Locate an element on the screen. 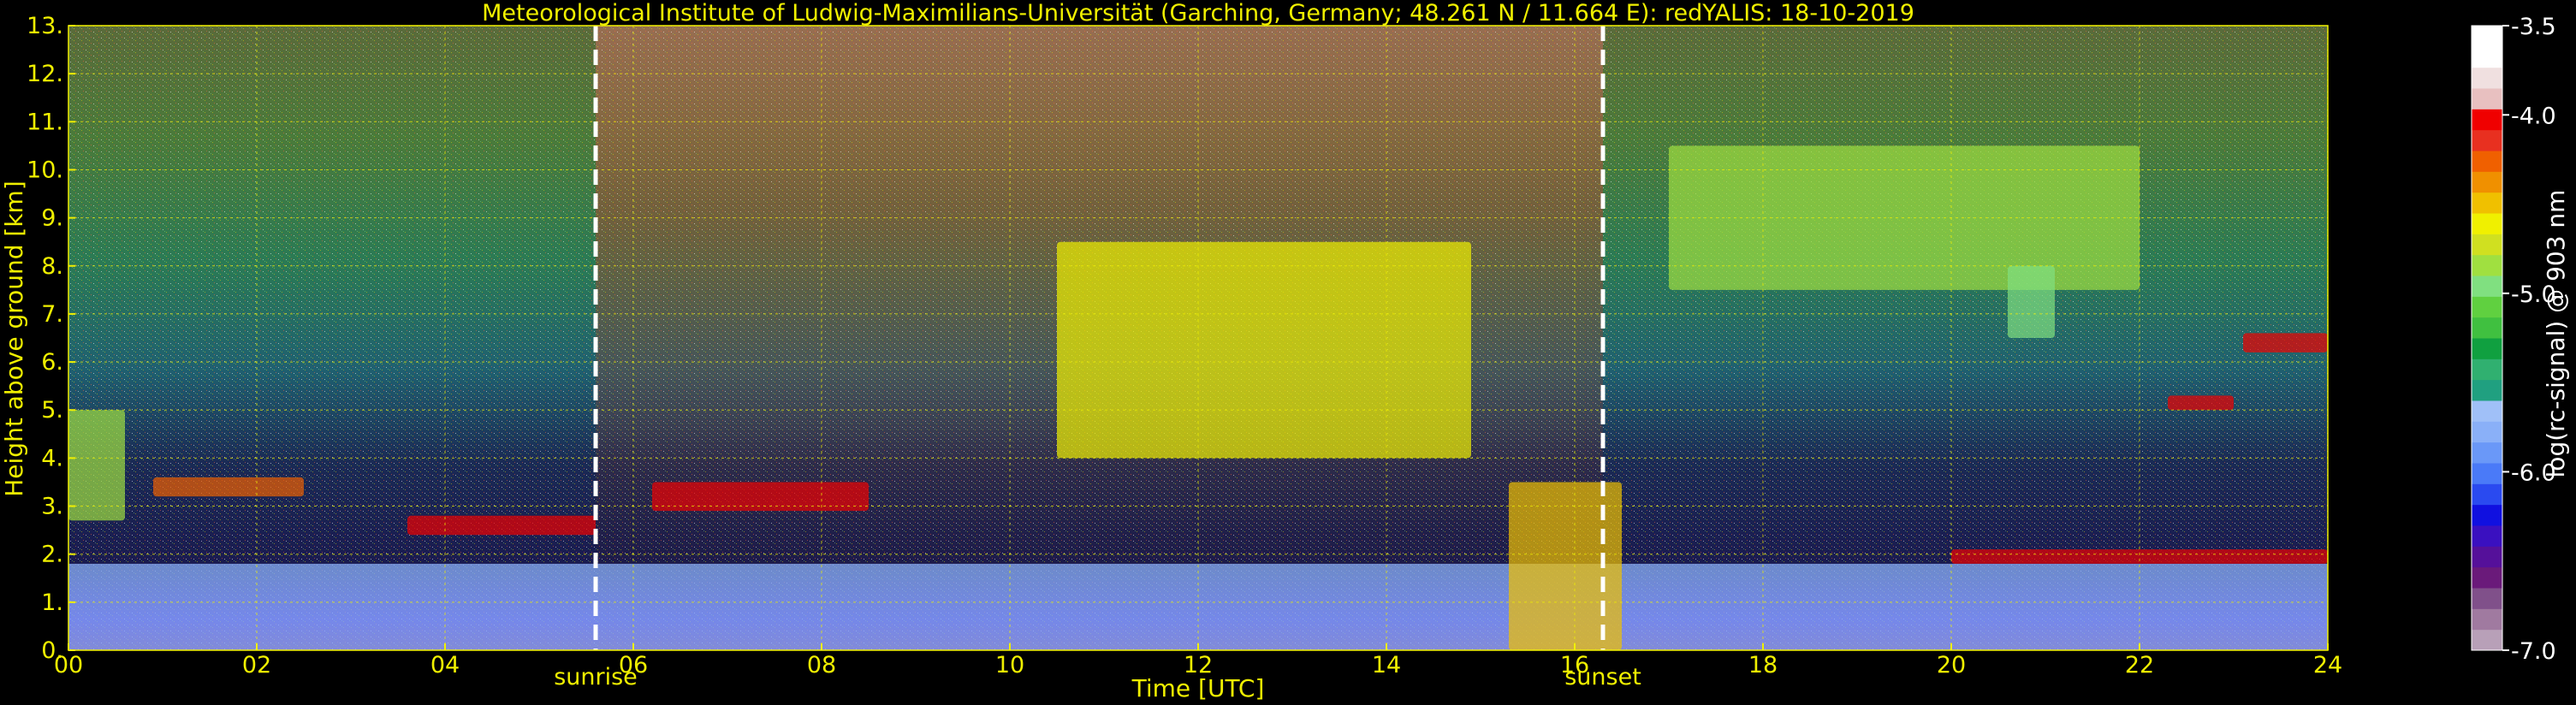 The height and width of the screenshot is (705, 2576). colorbar-tick-label: -3.5 is located at coordinates (2533, 27).